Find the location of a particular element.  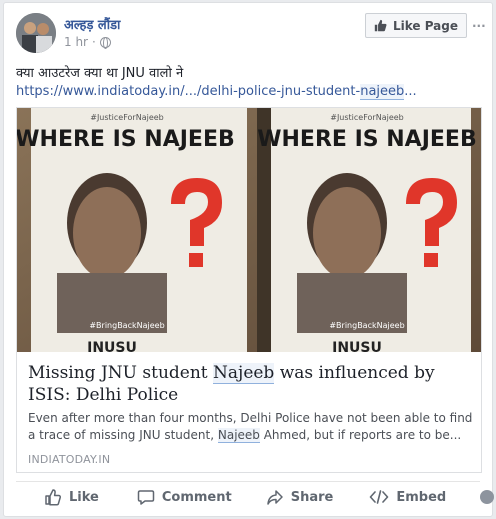

link-highlight: najeeb is located at coordinates (382, 92).